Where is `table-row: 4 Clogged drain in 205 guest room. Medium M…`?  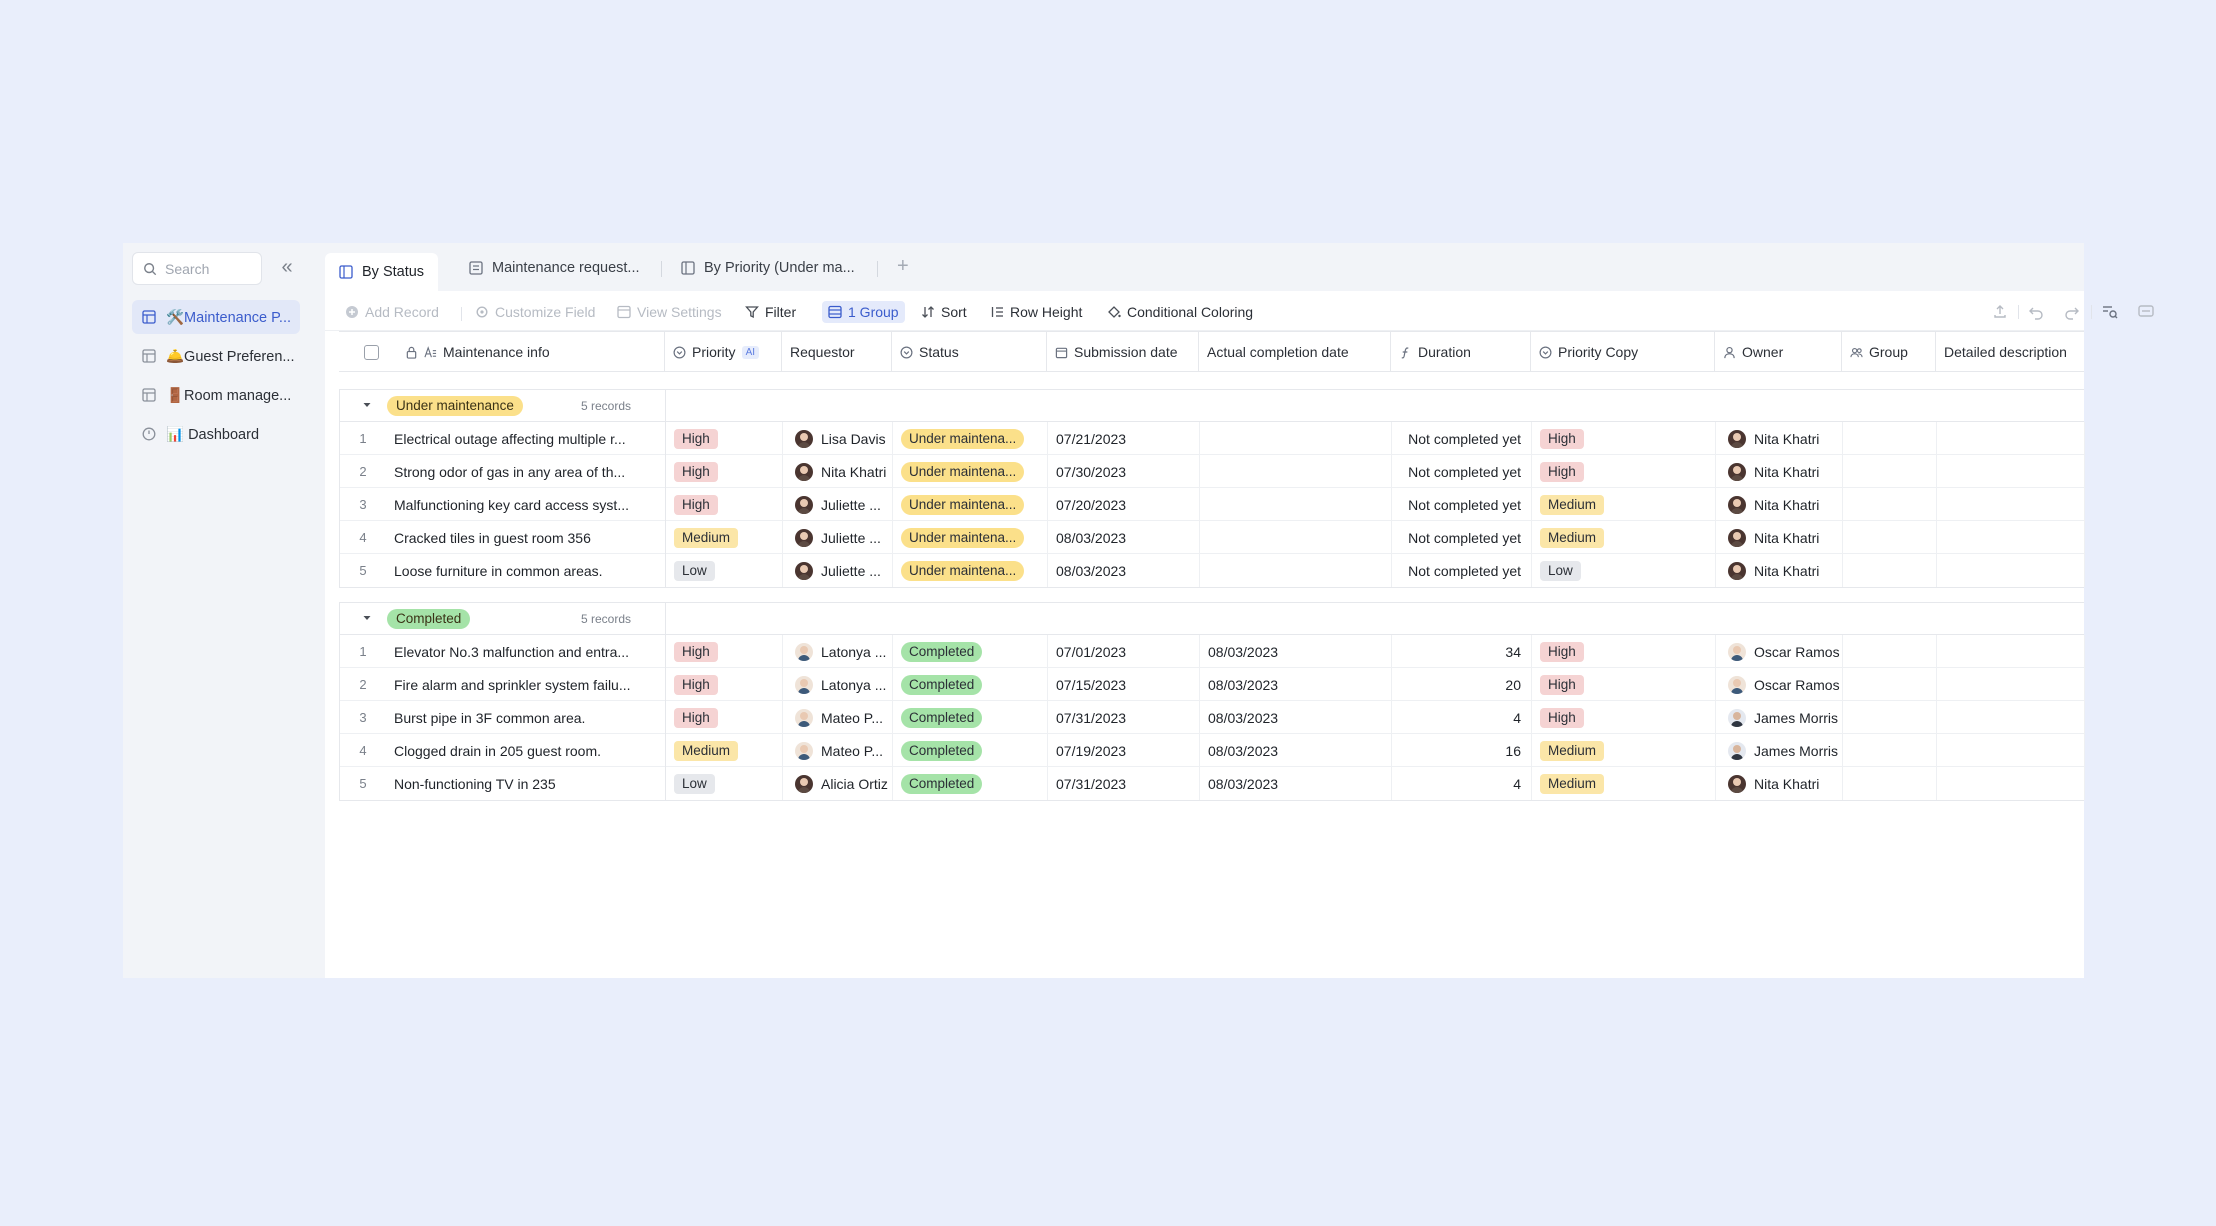 table-row: 4 Clogged drain in 205 guest room. Medium M… is located at coordinates (1212, 750).